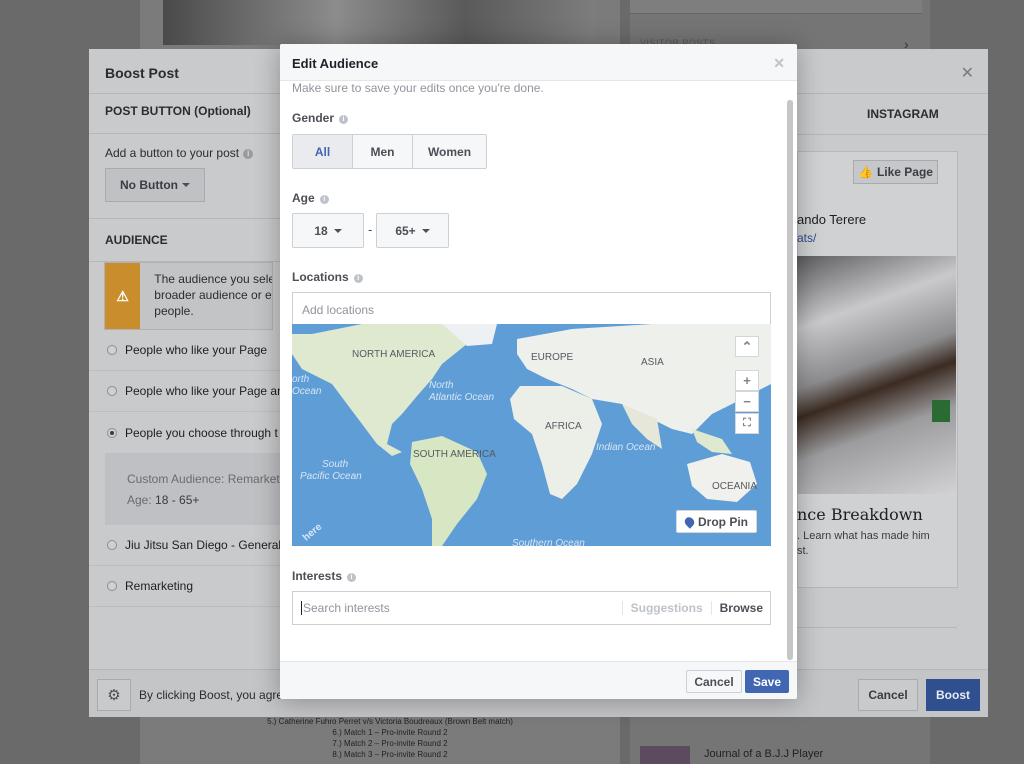 Image resolution: width=1024 pixels, height=764 pixels. I want to click on locations-input: Add locations, so click(531, 308).